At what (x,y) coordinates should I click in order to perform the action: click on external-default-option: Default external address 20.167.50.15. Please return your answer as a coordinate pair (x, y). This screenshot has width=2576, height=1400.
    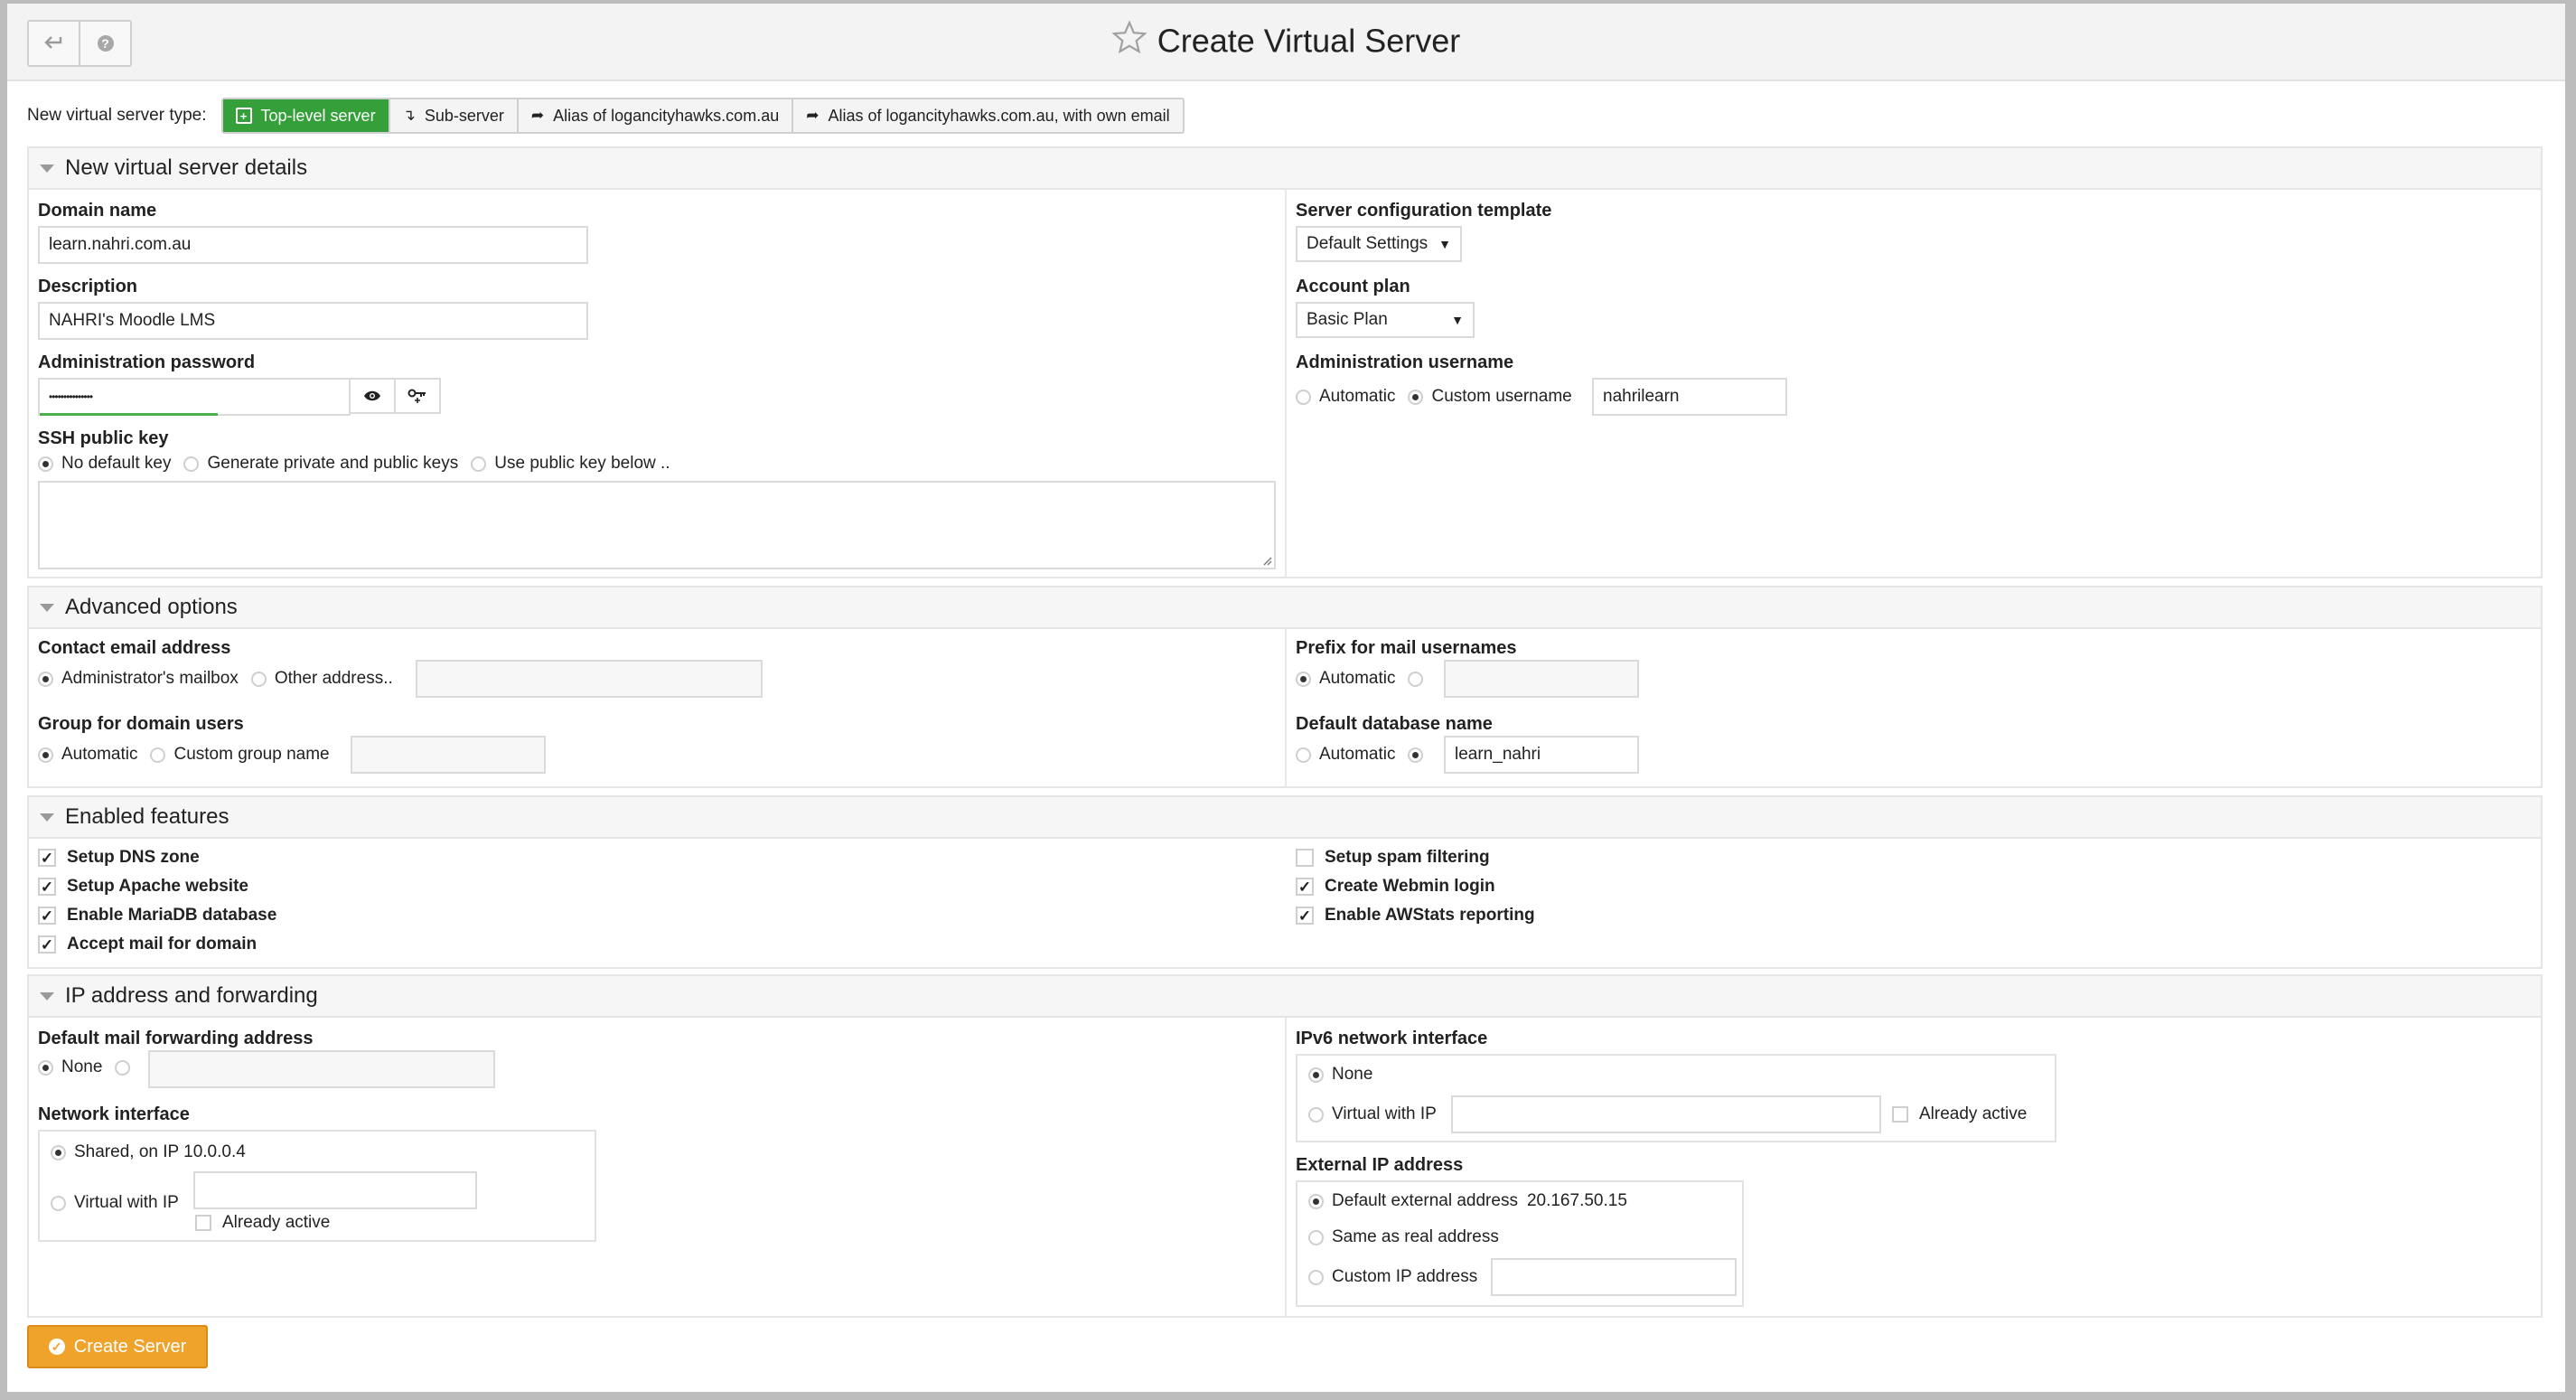
    Looking at the image, I should click on (1467, 1201).